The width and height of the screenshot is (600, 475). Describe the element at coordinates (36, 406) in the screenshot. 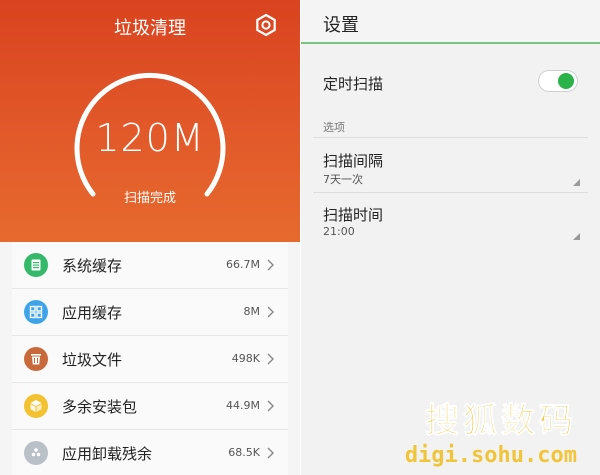

I see `package-icon` at that location.